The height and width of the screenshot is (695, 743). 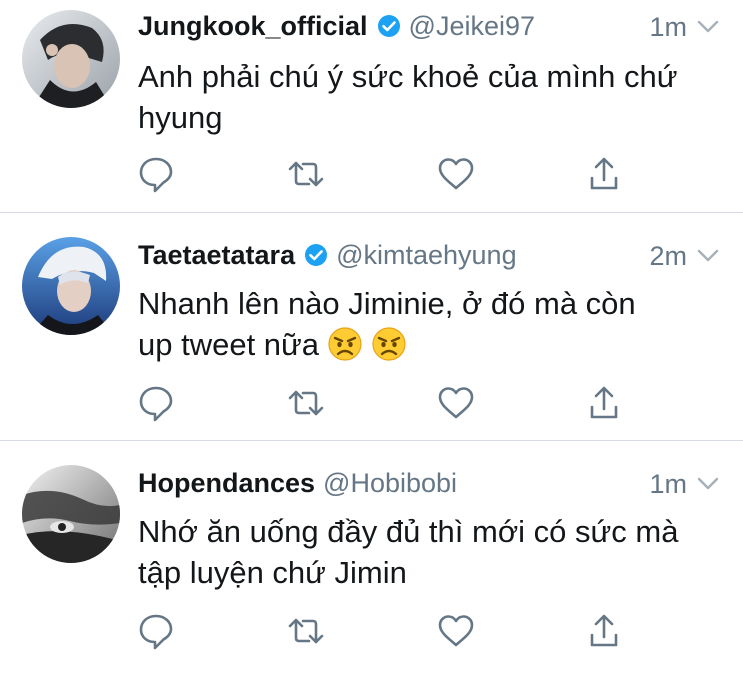 I want to click on tweet-text-segment: up tweet nữa, so click(x=229, y=344).